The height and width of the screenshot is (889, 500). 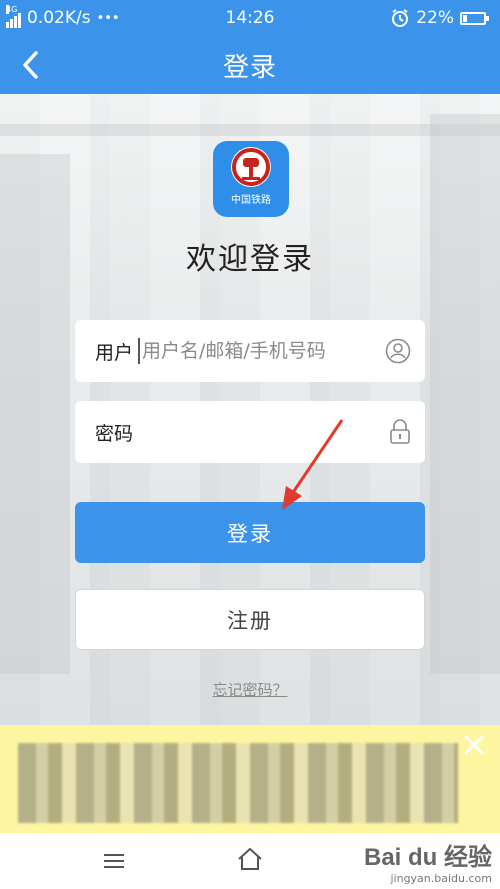 I want to click on chevron-left-icon, so click(x=30, y=65).